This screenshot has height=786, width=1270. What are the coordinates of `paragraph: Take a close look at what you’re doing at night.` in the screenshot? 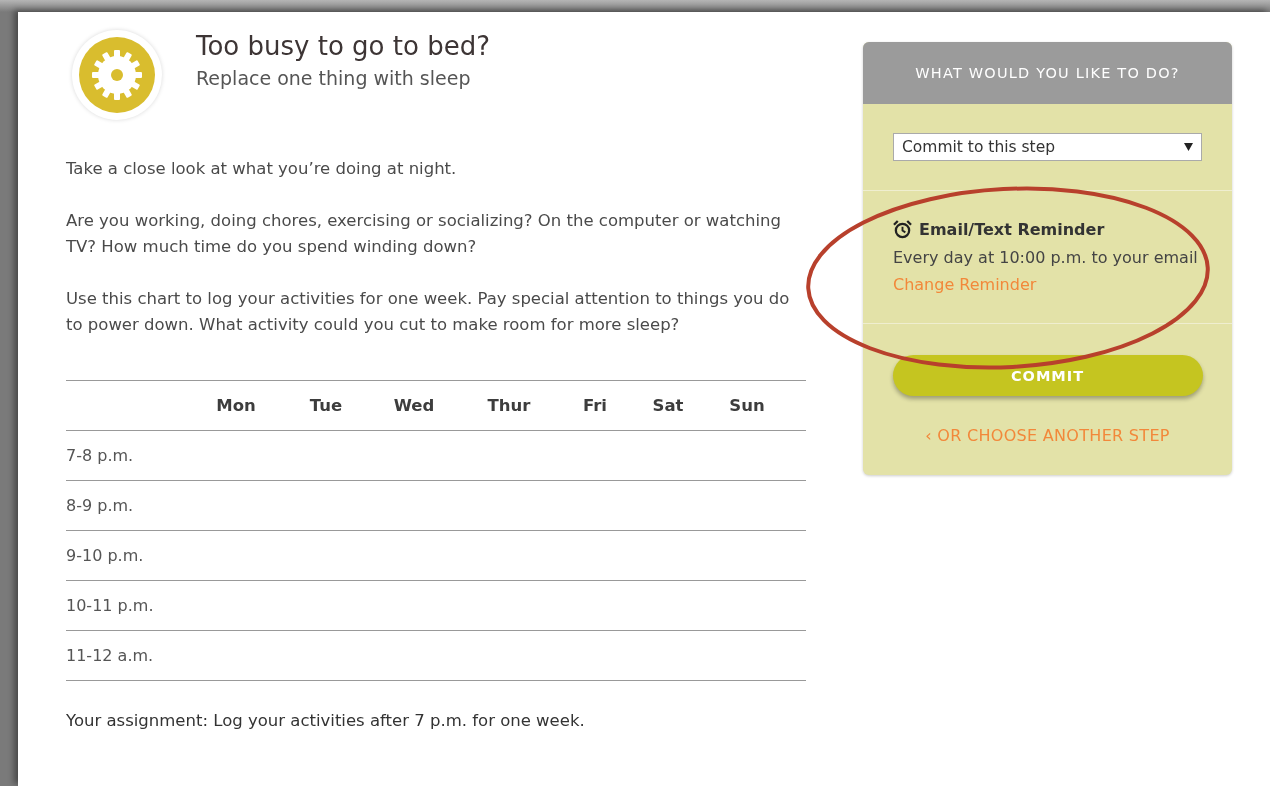 It's located at (262, 169).